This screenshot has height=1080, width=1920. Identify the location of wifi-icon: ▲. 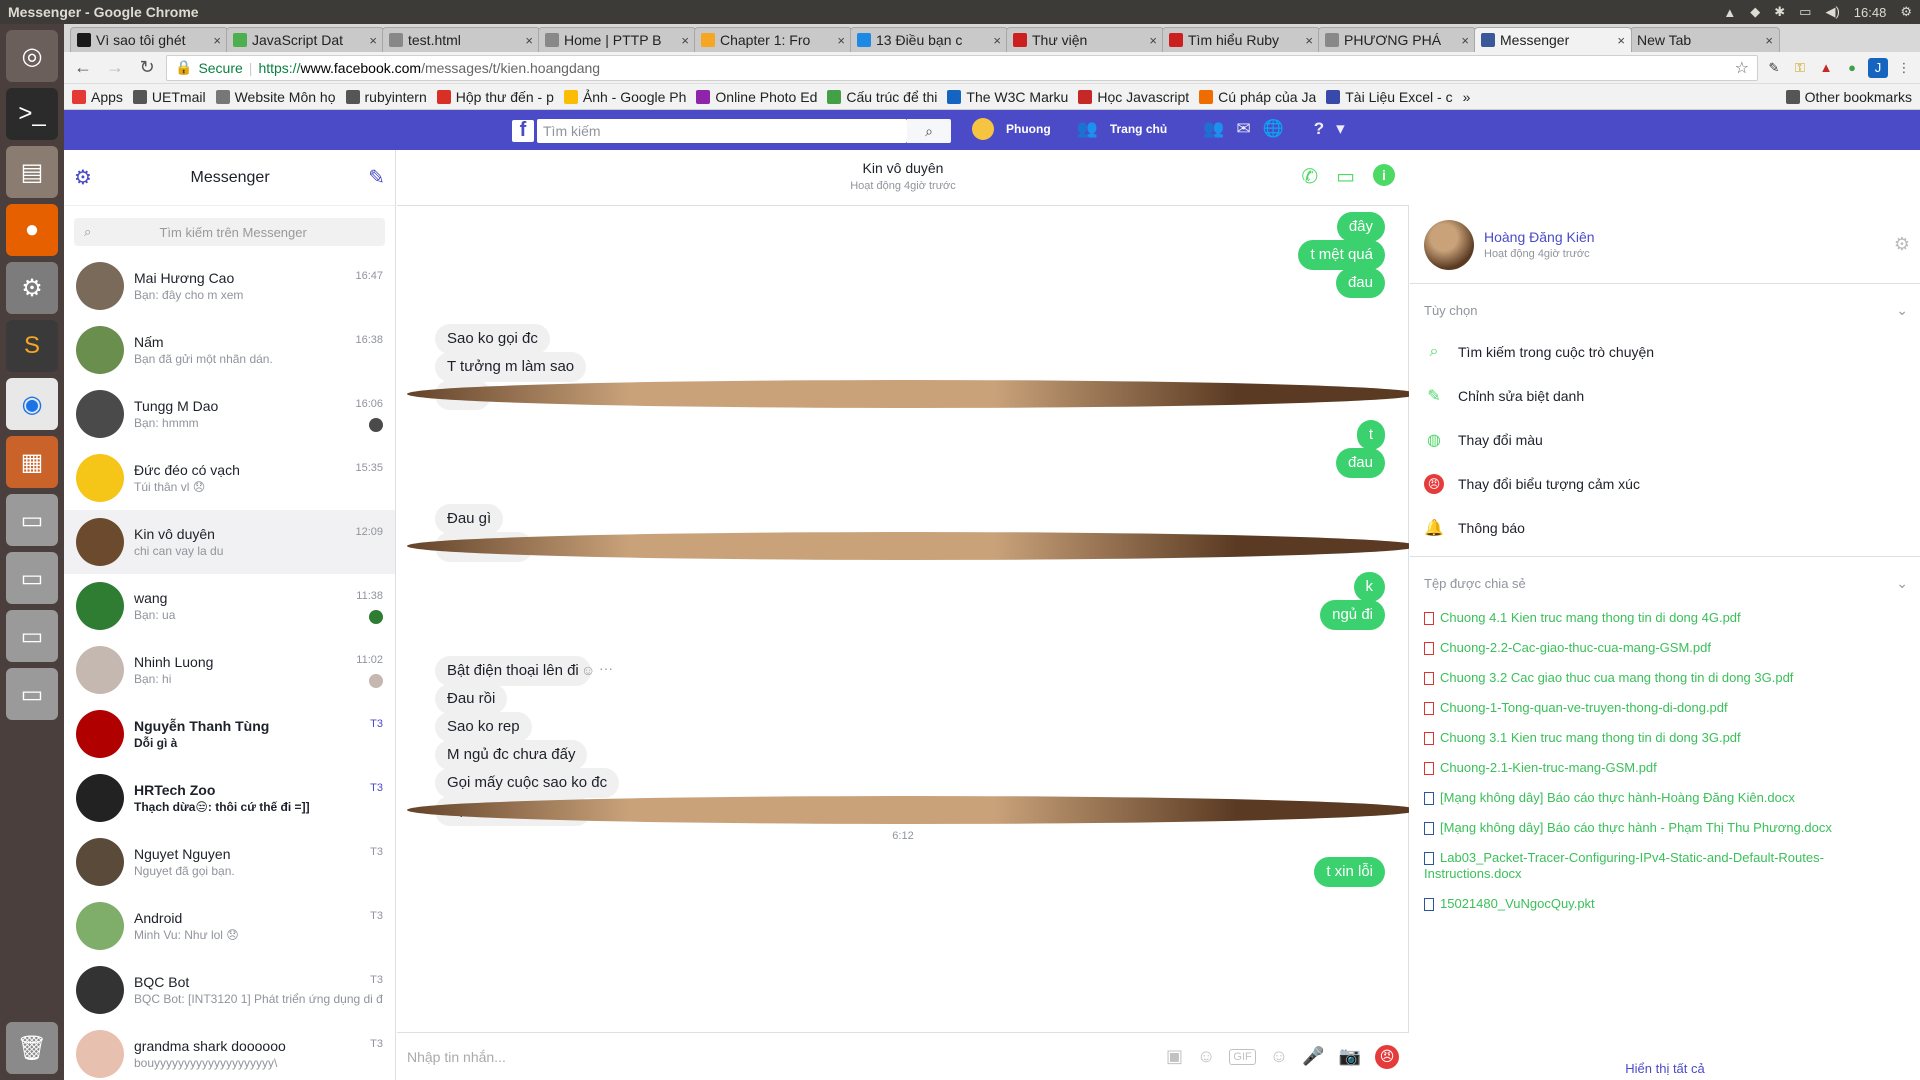
(1729, 12).